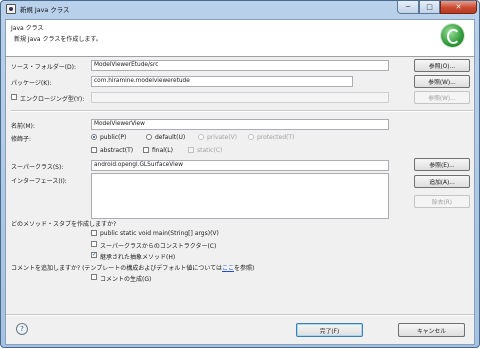 The height and width of the screenshot is (348, 480). Describe the element at coordinates (244, 268) in the screenshot. I see `comments-question-suffix: を参照)` at that location.